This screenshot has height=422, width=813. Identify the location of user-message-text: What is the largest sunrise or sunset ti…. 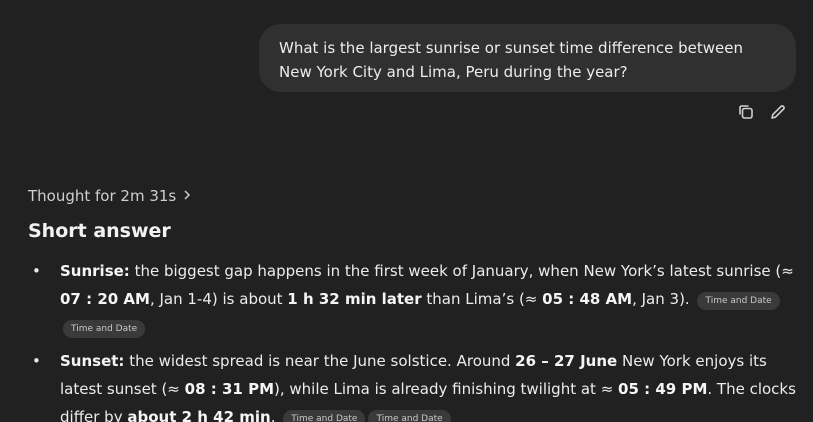
(511, 60).